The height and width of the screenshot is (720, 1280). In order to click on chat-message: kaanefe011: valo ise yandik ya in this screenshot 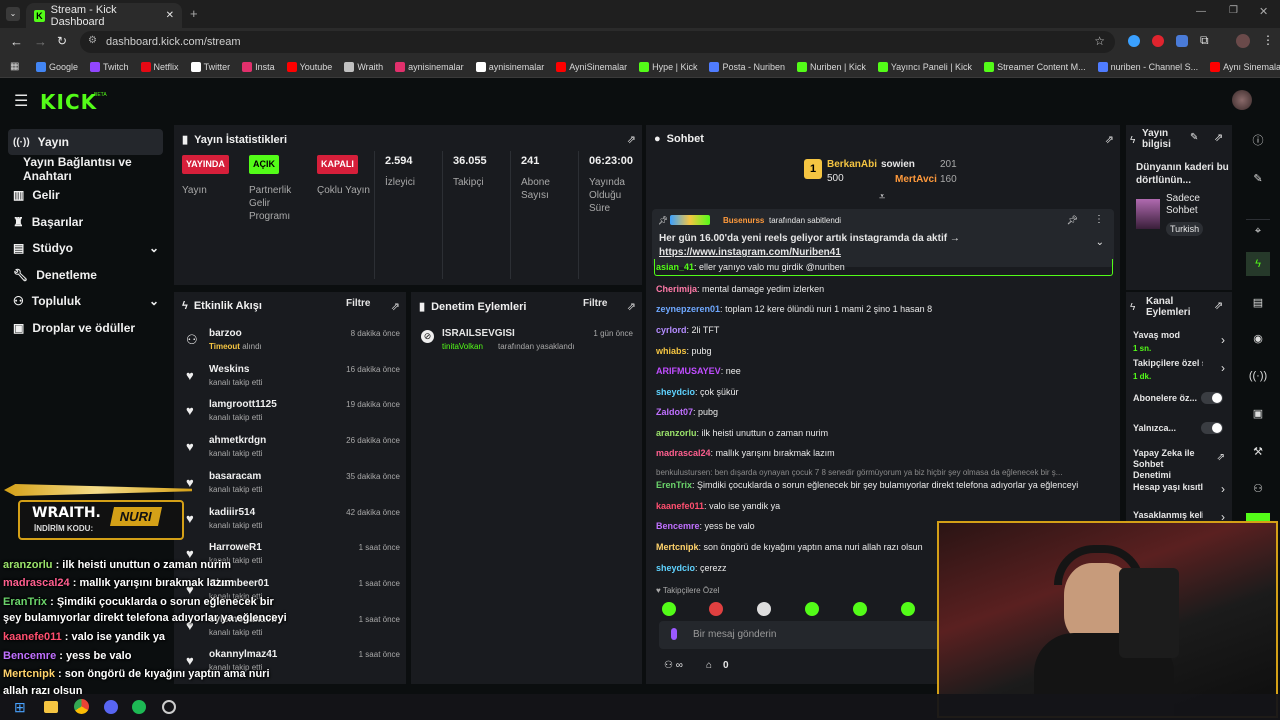, I will do `click(886, 506)`.